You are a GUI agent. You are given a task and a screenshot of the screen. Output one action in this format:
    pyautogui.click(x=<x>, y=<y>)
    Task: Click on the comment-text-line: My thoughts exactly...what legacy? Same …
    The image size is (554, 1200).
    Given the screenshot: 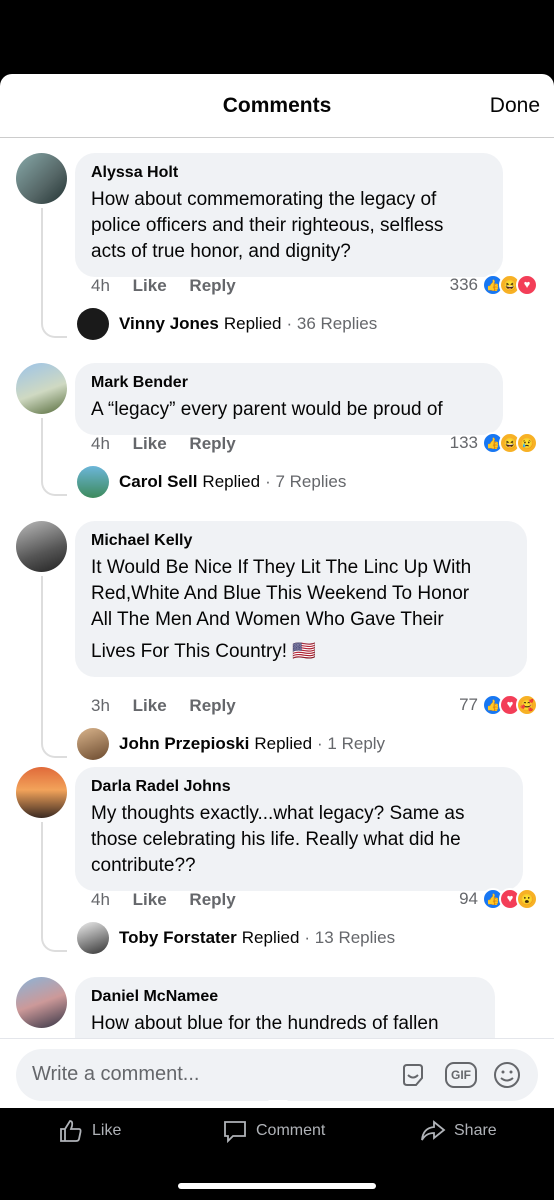 What is the action you would take?
    pyautogui.click(x=278, y=813)
    